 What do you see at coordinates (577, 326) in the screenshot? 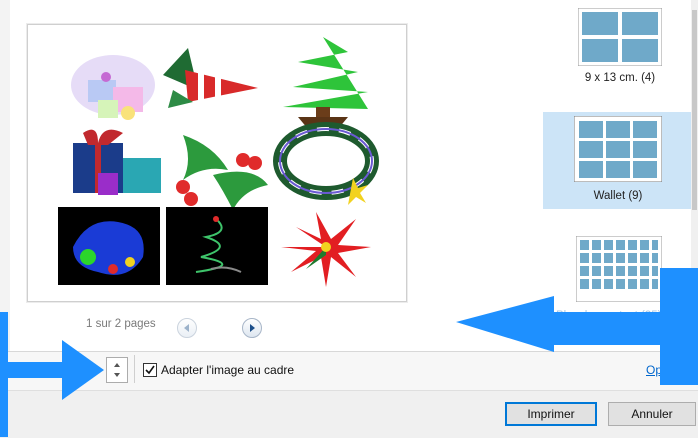
I see `arrow-left-icon` at bounding box center [577, 326].